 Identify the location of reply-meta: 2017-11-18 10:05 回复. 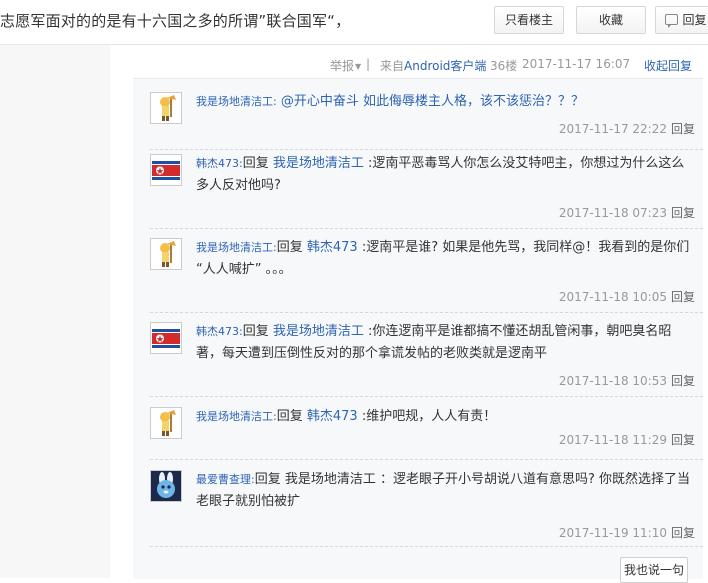
(627, 296).